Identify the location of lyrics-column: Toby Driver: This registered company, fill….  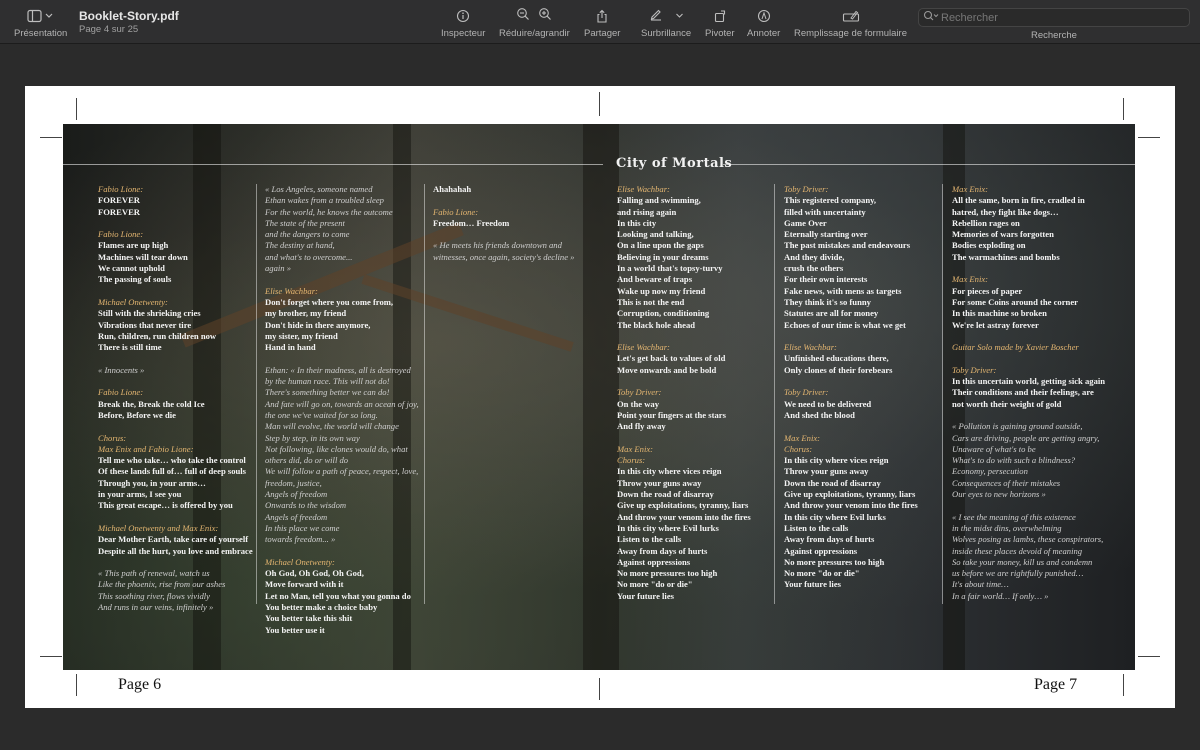
(851, 393).